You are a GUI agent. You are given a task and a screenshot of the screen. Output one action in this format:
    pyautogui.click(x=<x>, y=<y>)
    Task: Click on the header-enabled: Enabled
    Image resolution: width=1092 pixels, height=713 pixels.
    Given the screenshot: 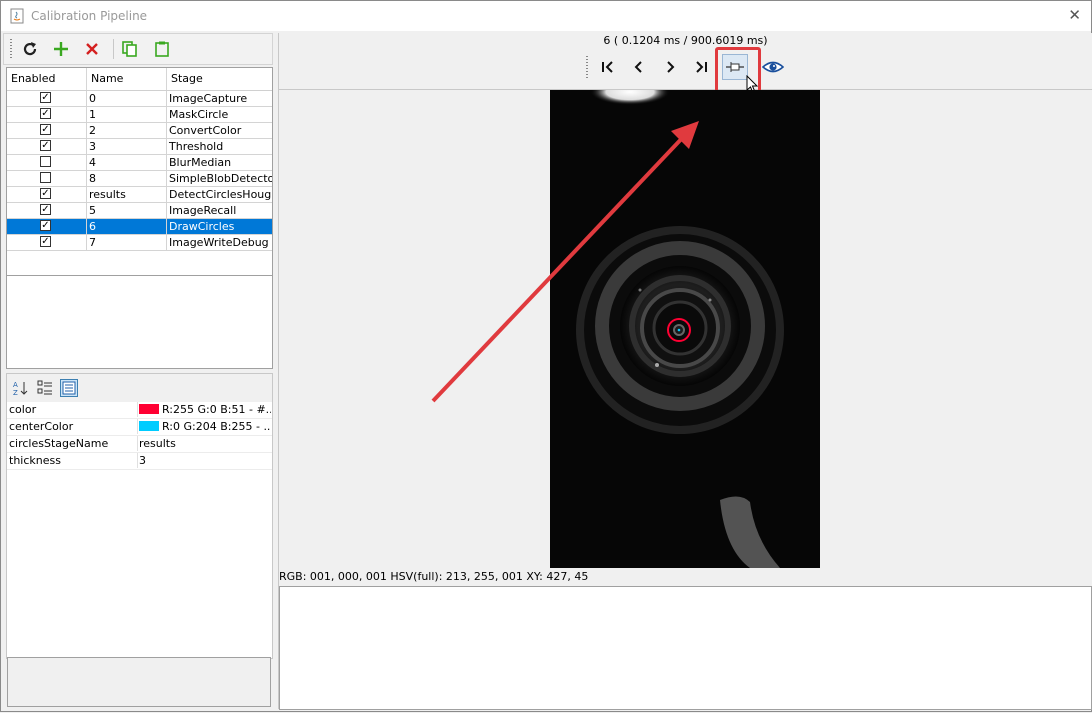 What is the action you would take?
    pyautogui.click(x=47, y=79)
    